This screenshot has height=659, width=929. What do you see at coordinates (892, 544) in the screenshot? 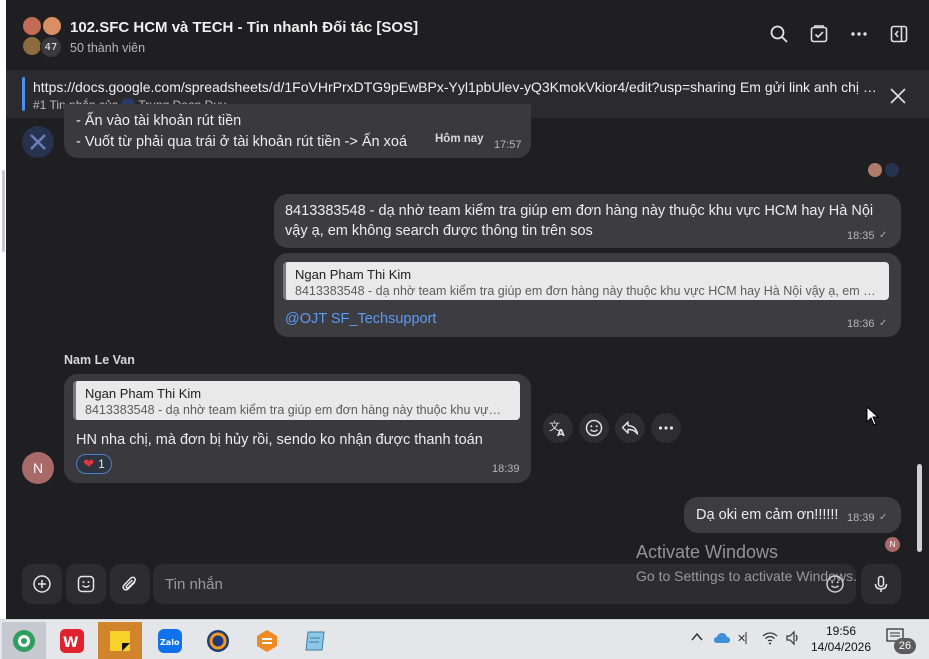
I see `seen-avatar: N` at bounding box center [892, 544].